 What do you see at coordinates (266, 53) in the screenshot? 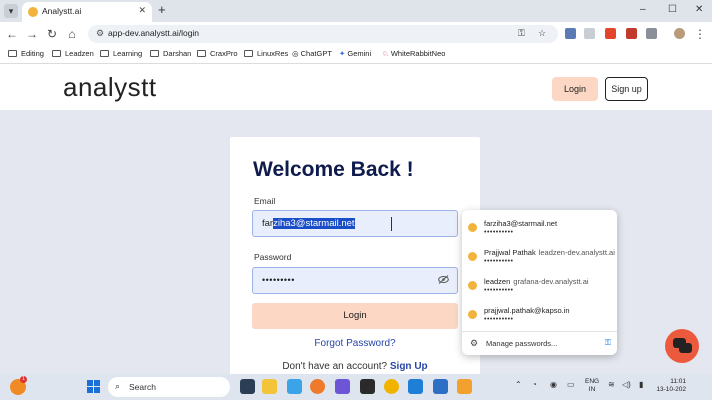
I see `bookmark-item: LinuxRes` at bounding box center [266, 53].